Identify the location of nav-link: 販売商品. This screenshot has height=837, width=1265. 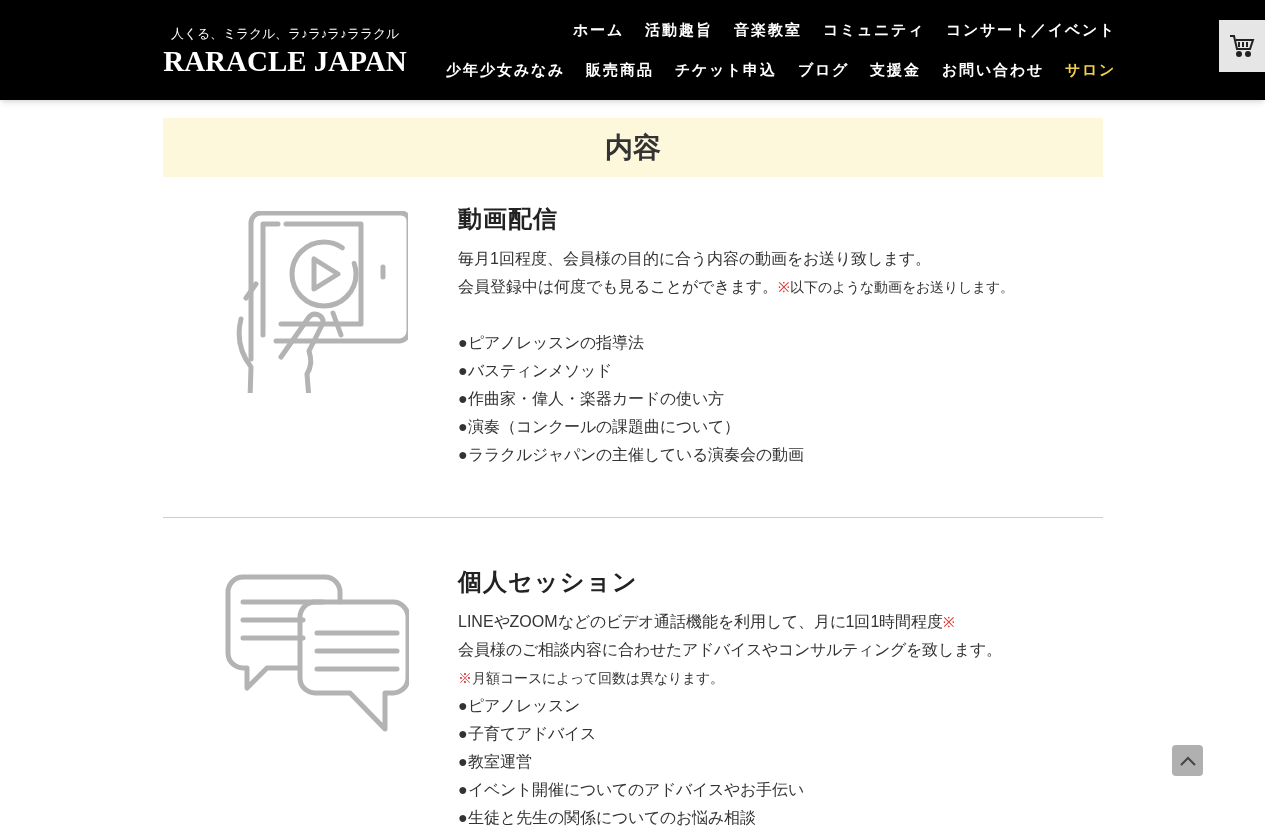
(620, 70).